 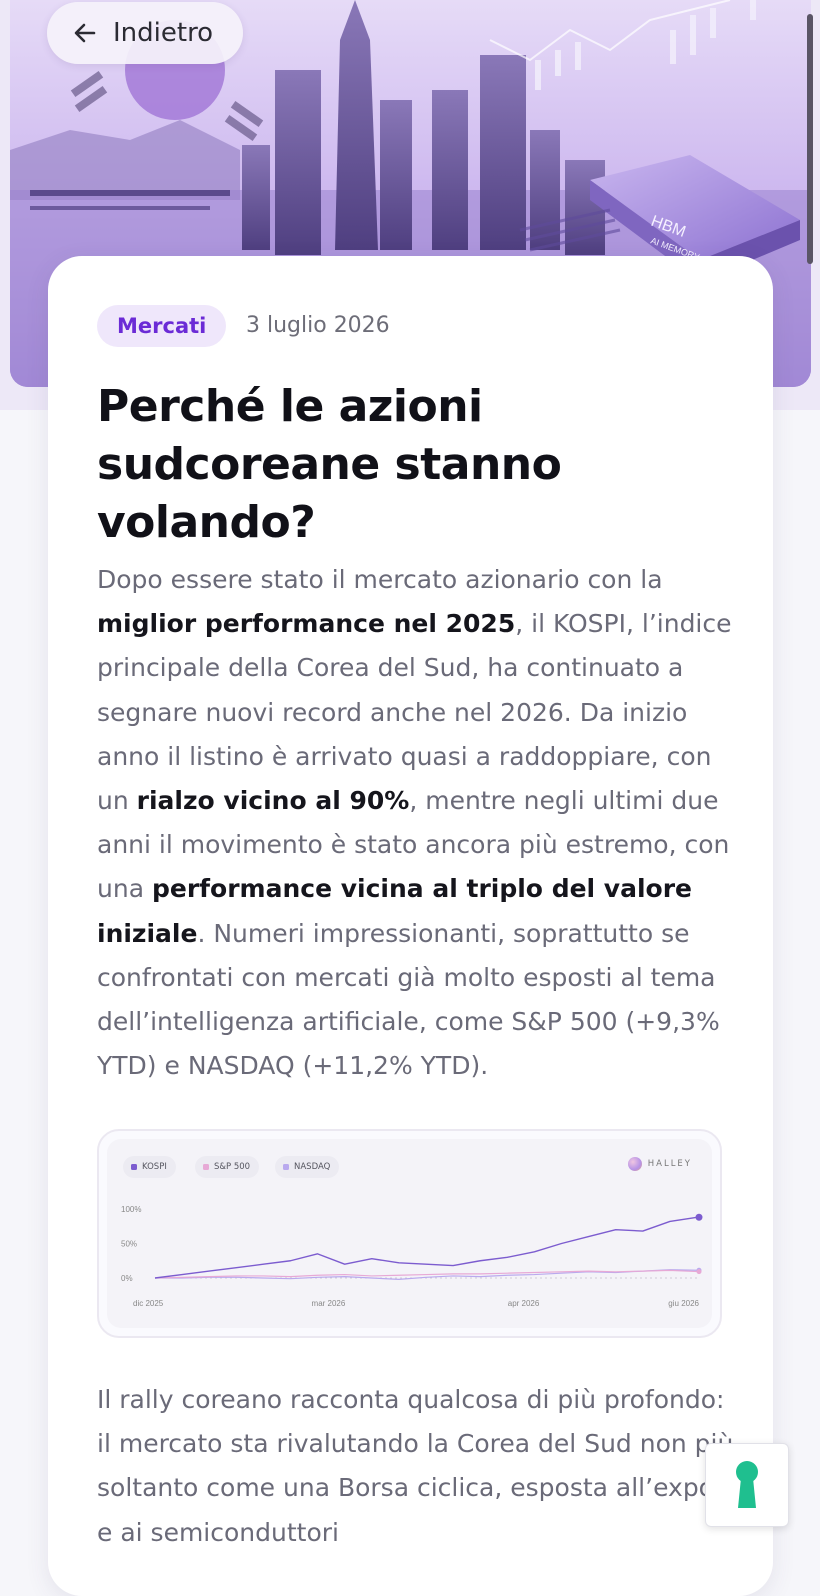 What do you see at coordinates (85, 33) in the screenshot?
I see `arrow-left-icon` at bounding box center [85, 33].